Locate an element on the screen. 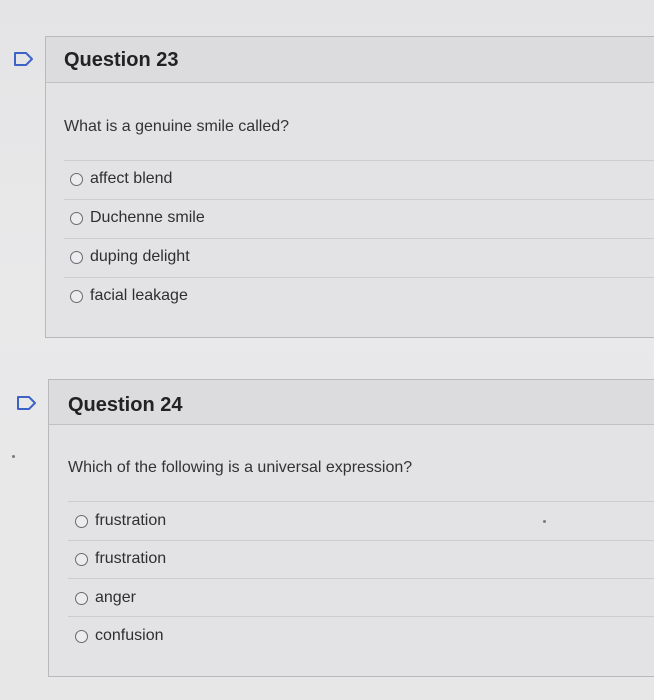 The width and height of the screenshot is (654, 700). question-23-title: Question 23 is located at coordinates (121, 60).